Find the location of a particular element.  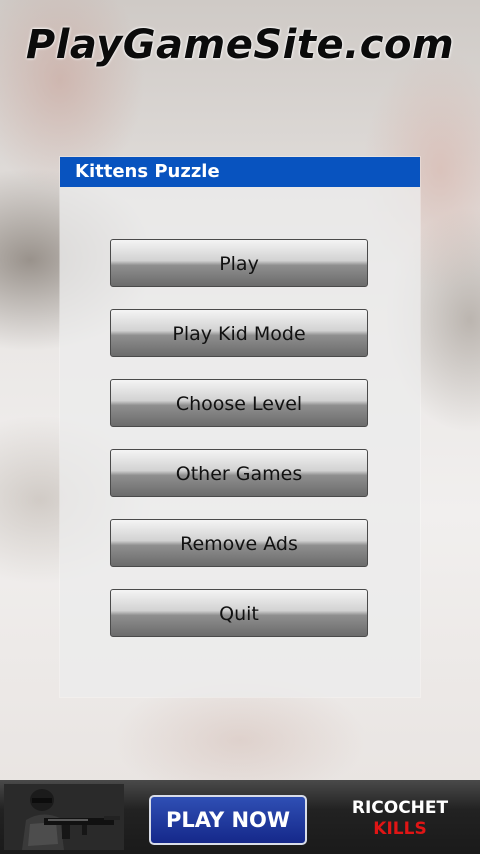

remove-ads-button: Remove Ads is located at coordinates (239, 543).